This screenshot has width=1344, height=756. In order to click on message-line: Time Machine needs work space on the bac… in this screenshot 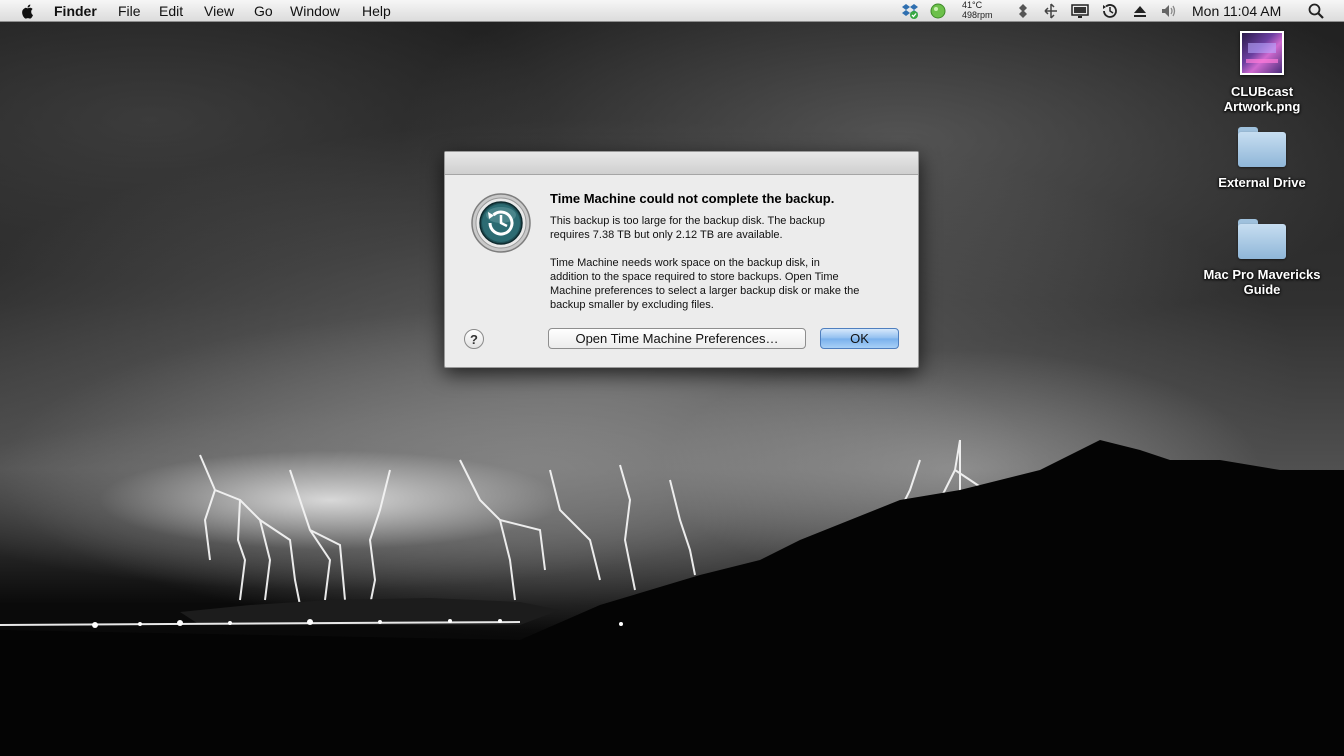, I will do `click(685, 263)`.